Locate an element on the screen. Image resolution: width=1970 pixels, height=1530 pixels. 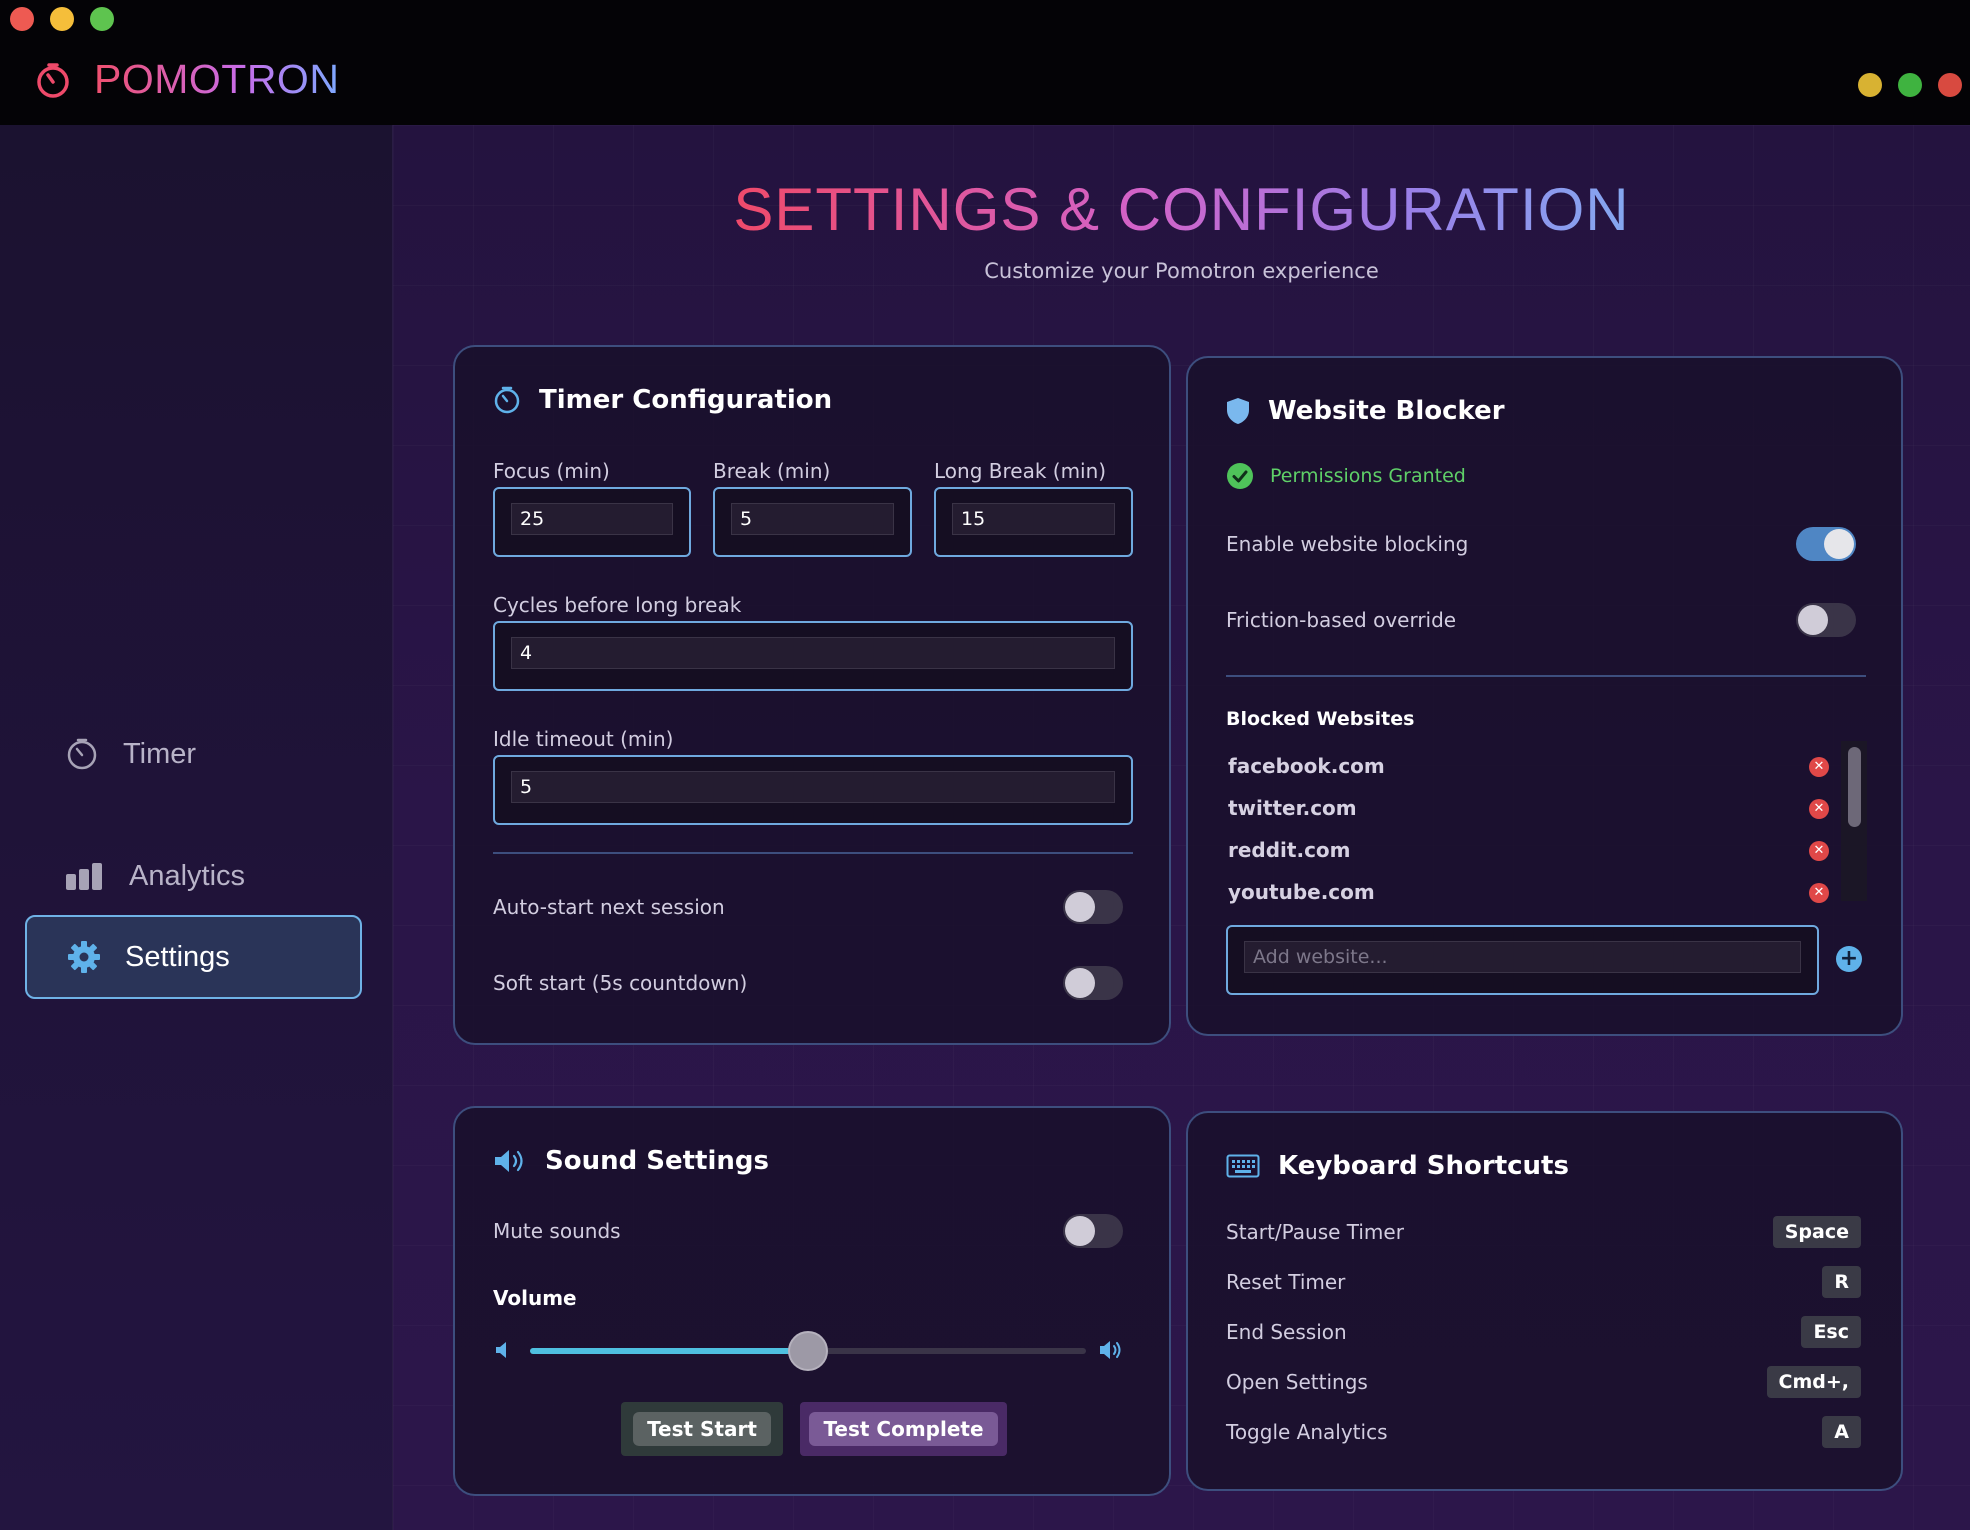
test-start-button: Test Start is located at coordinates (702, 1429).